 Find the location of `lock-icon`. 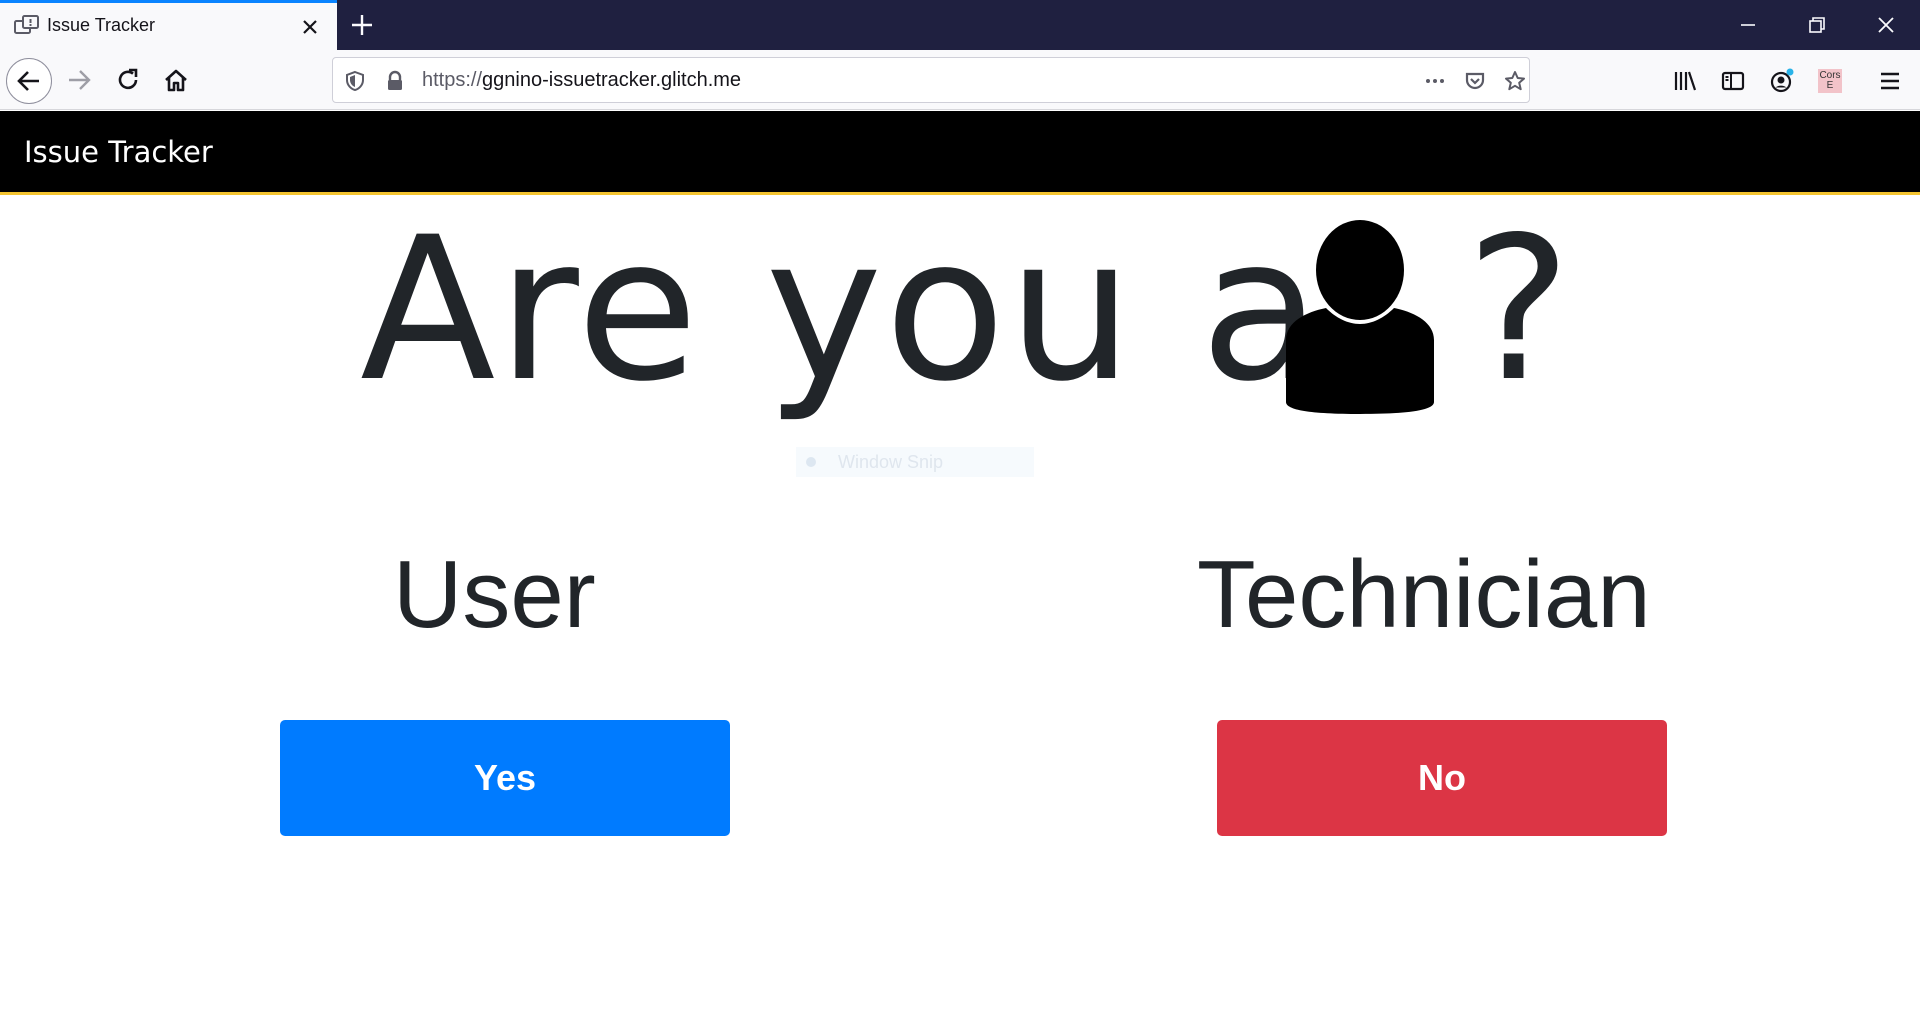

lock-icon is located at coordinates (395, 81).